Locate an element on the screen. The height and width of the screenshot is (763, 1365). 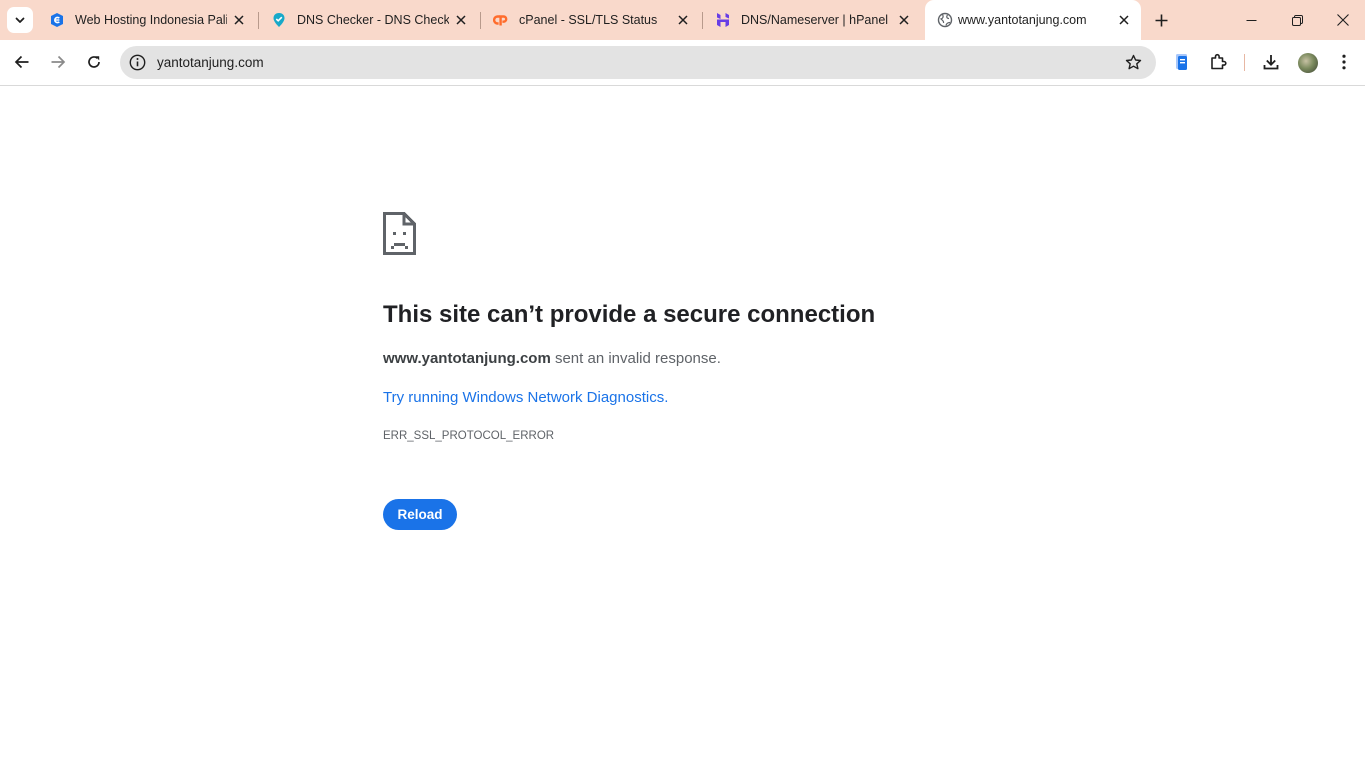
browser-toolbar: yantotanjung.com is located at coordinates (682, 63).